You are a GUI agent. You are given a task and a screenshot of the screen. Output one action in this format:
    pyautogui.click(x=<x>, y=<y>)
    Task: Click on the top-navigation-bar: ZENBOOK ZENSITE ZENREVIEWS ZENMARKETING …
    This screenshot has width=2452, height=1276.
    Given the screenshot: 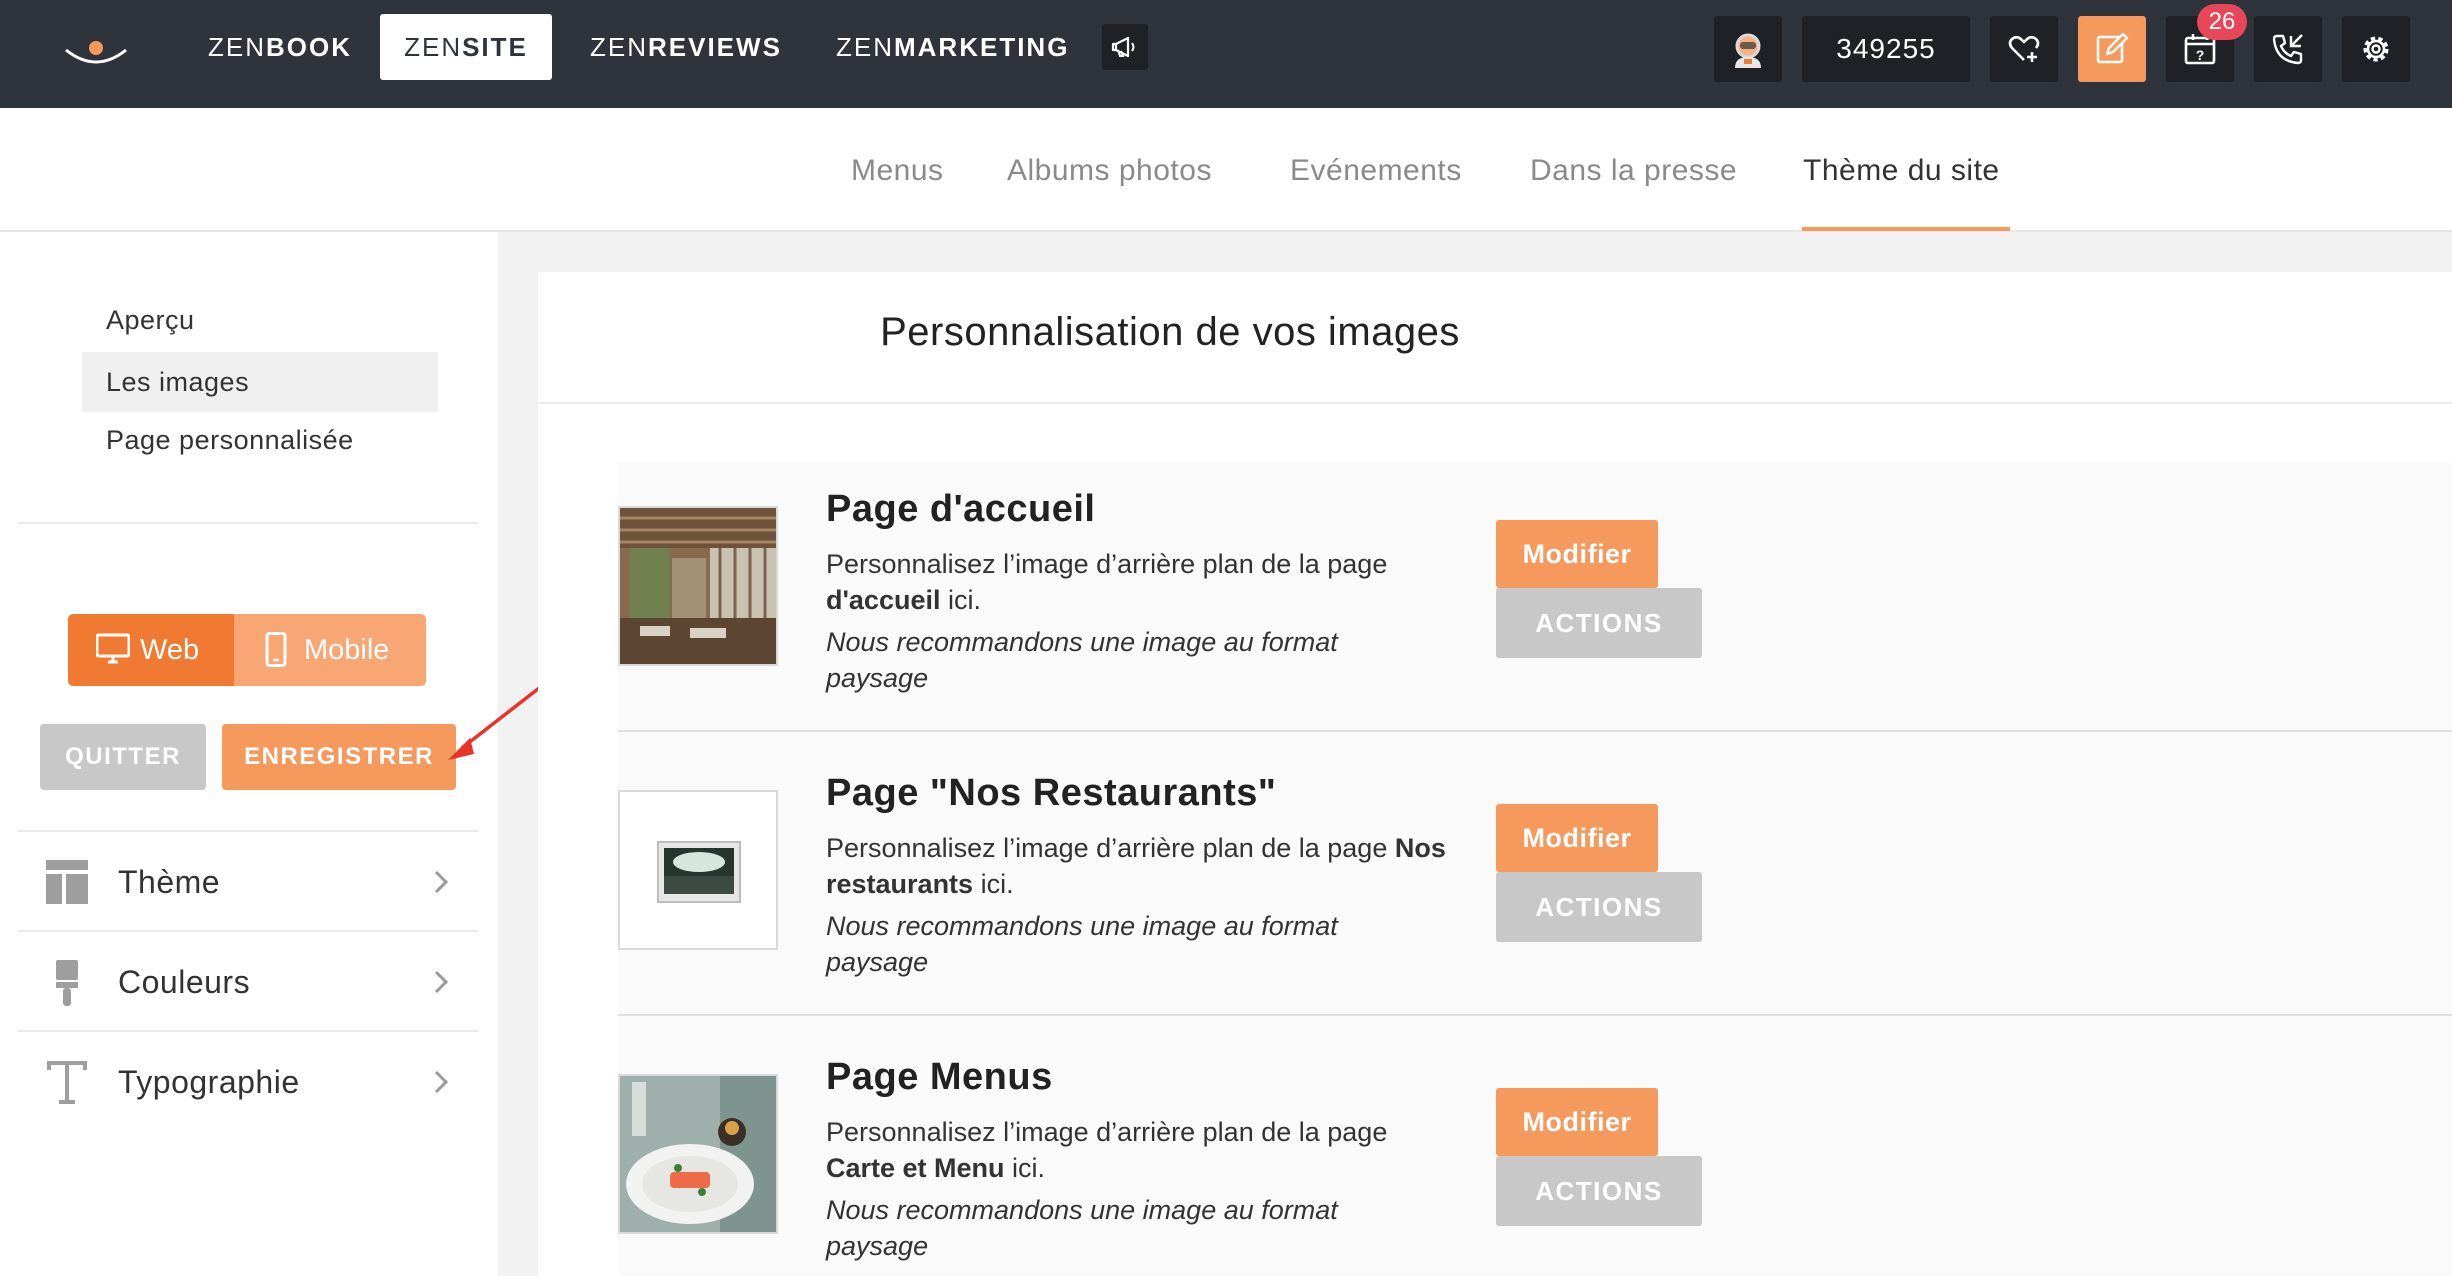 What is the action you would take?
    pyautogui.click(x=1226, y=54)
    